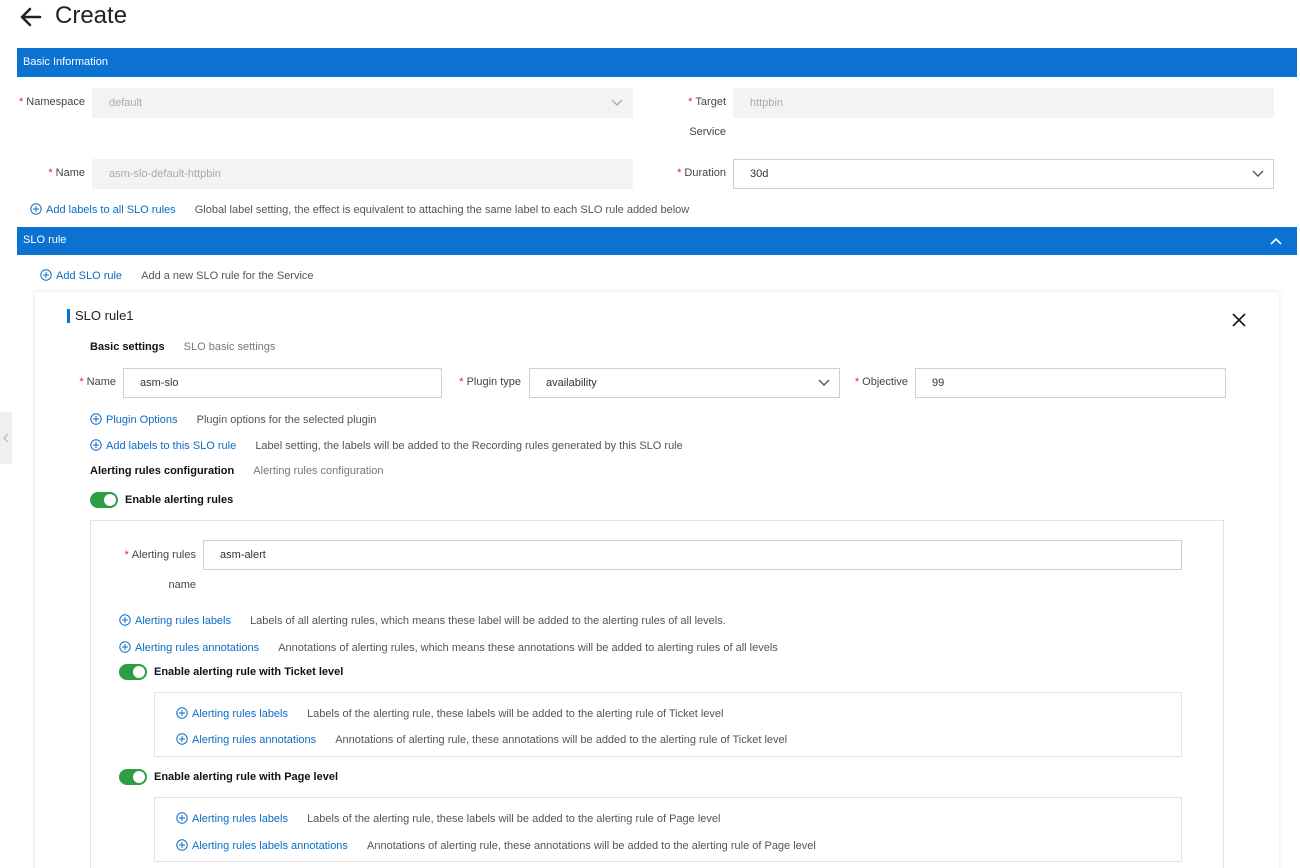  I want to click on close-icon, so click(1239, 320).